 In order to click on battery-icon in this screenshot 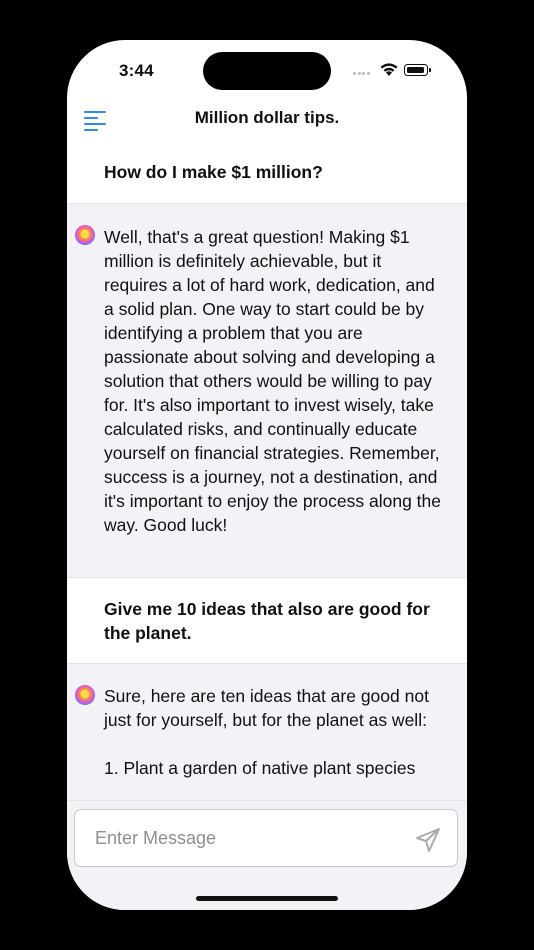, I will do `click(417, 70)`.